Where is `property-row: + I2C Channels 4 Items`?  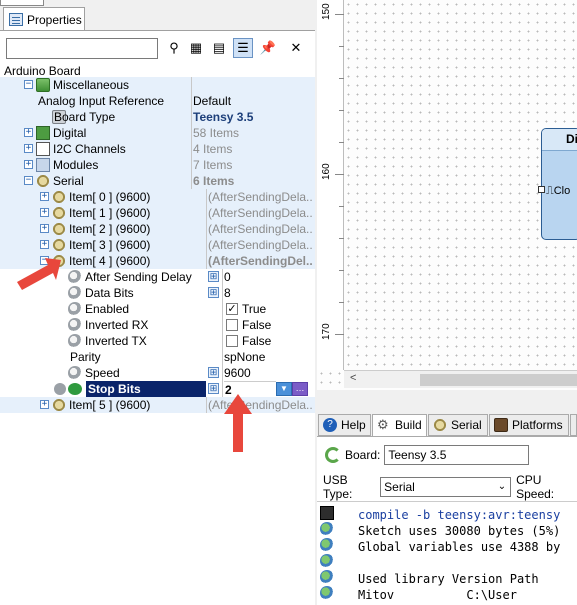 property-row: + I2C Channels 4 Items is located at coordinates (157, 149).